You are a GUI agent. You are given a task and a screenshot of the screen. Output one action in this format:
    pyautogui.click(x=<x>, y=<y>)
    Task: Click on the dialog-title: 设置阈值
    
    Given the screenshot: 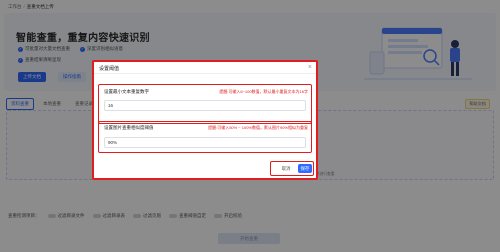 What is the action you would take?
    pyautogui.click(x=109, y=69)
    